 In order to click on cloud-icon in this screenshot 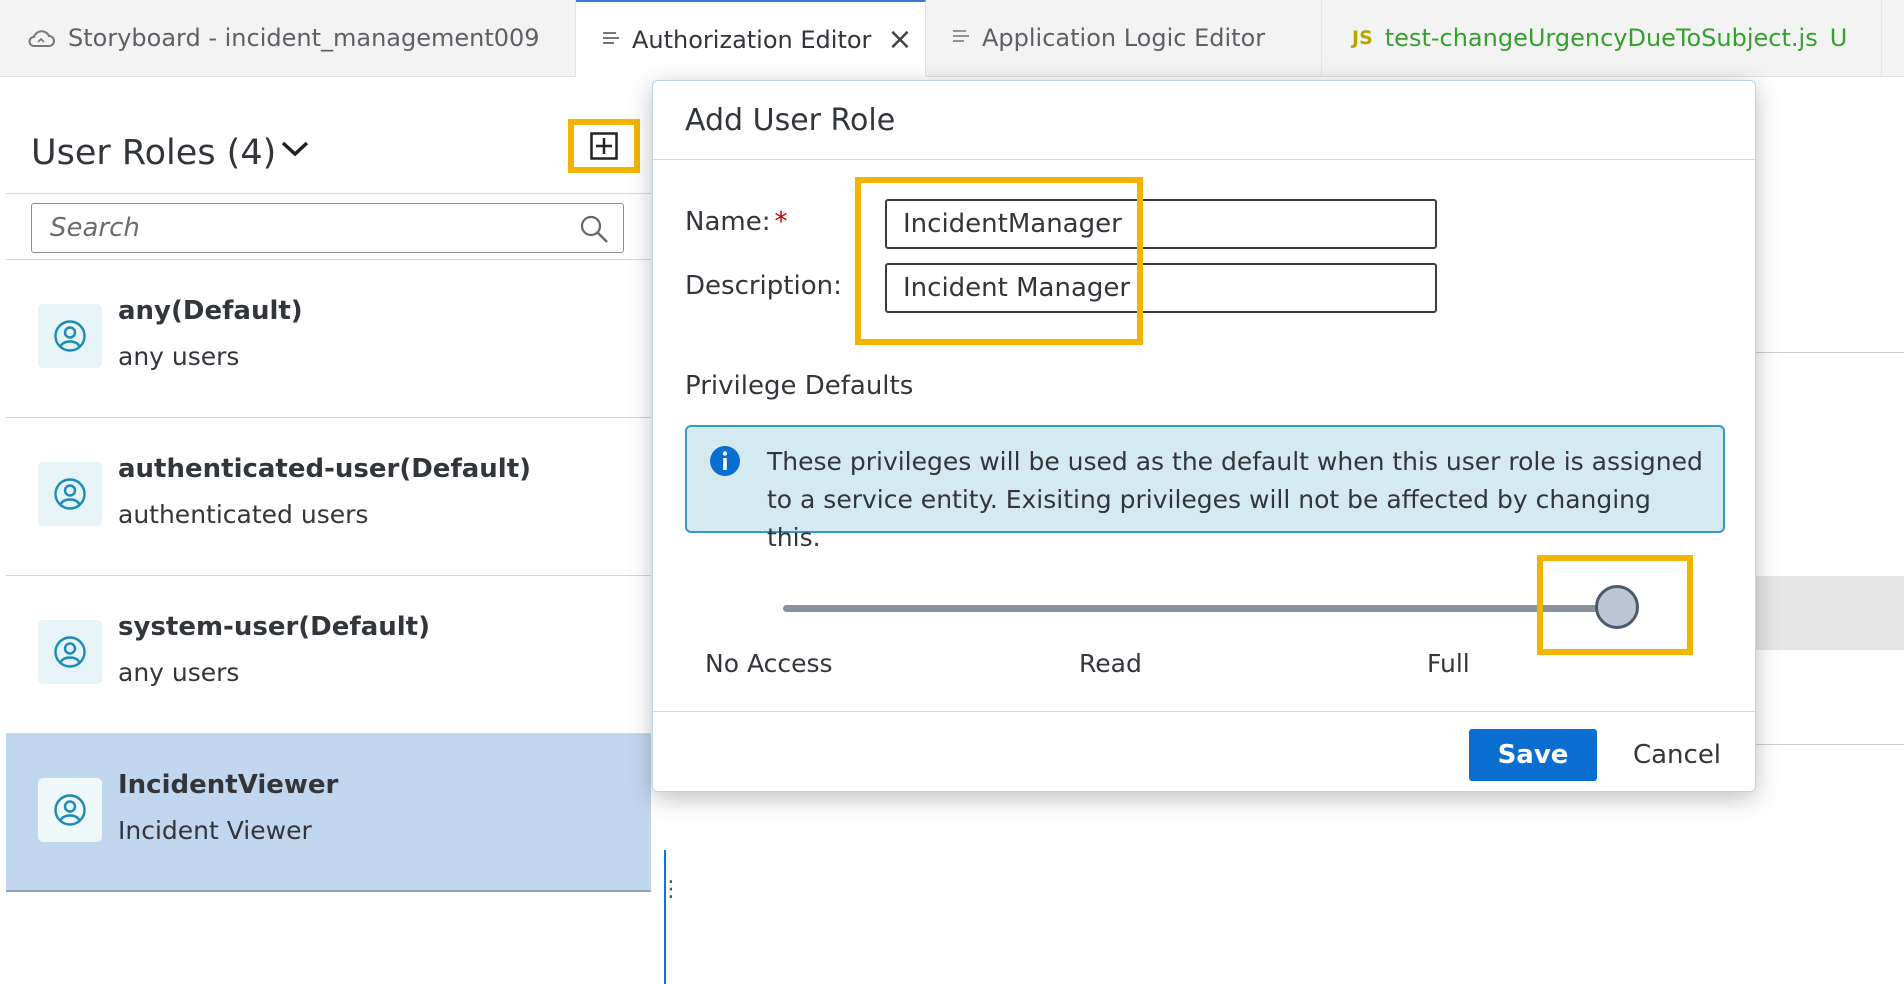, I will do `click(41, 38)`.